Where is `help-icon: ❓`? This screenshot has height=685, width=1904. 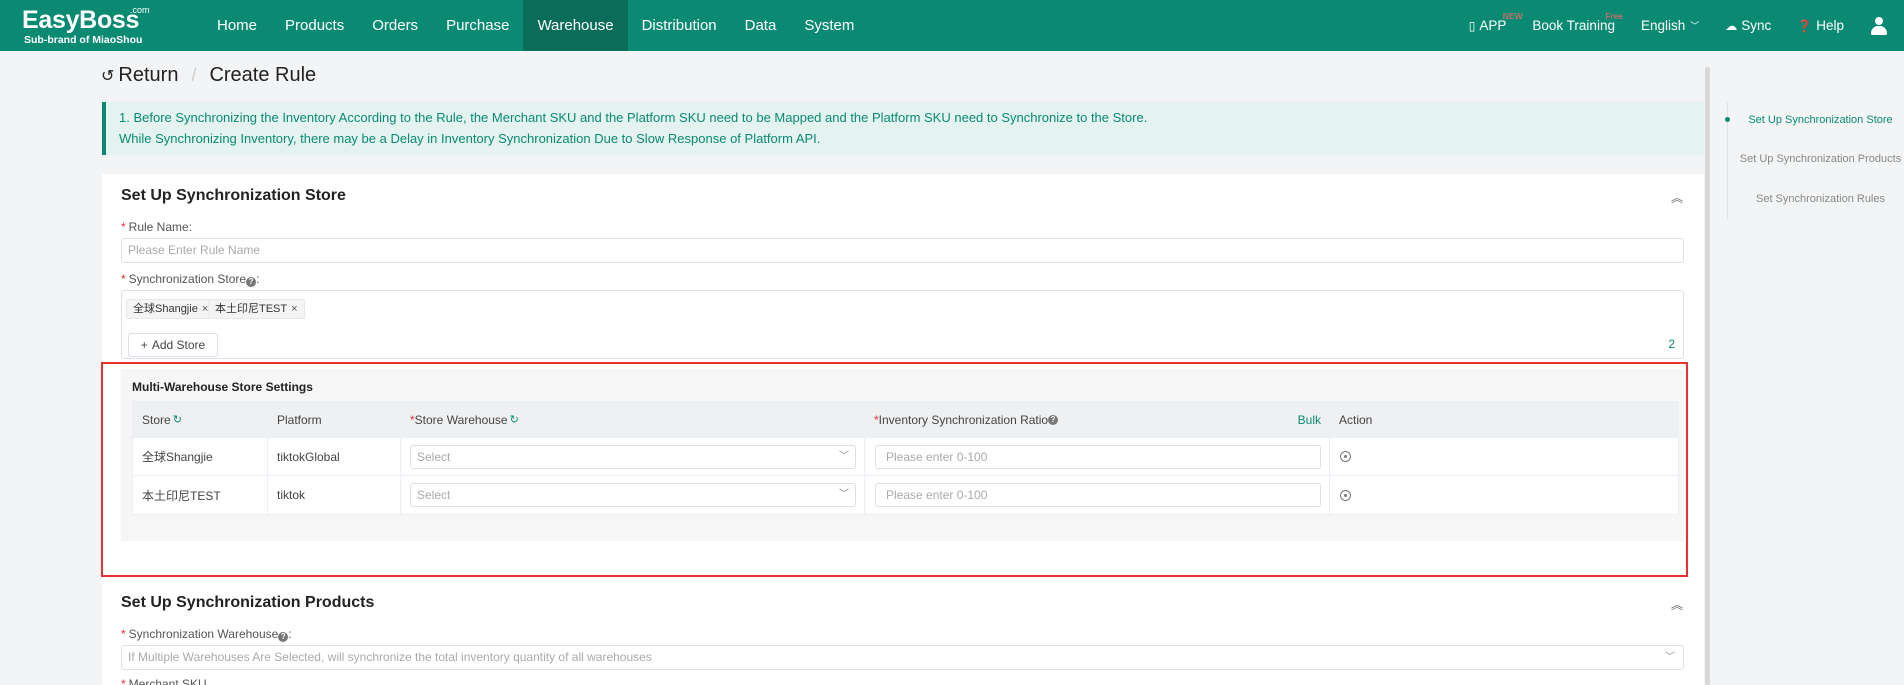 help-icon: ❓ is located at coordinates (1805, 25).